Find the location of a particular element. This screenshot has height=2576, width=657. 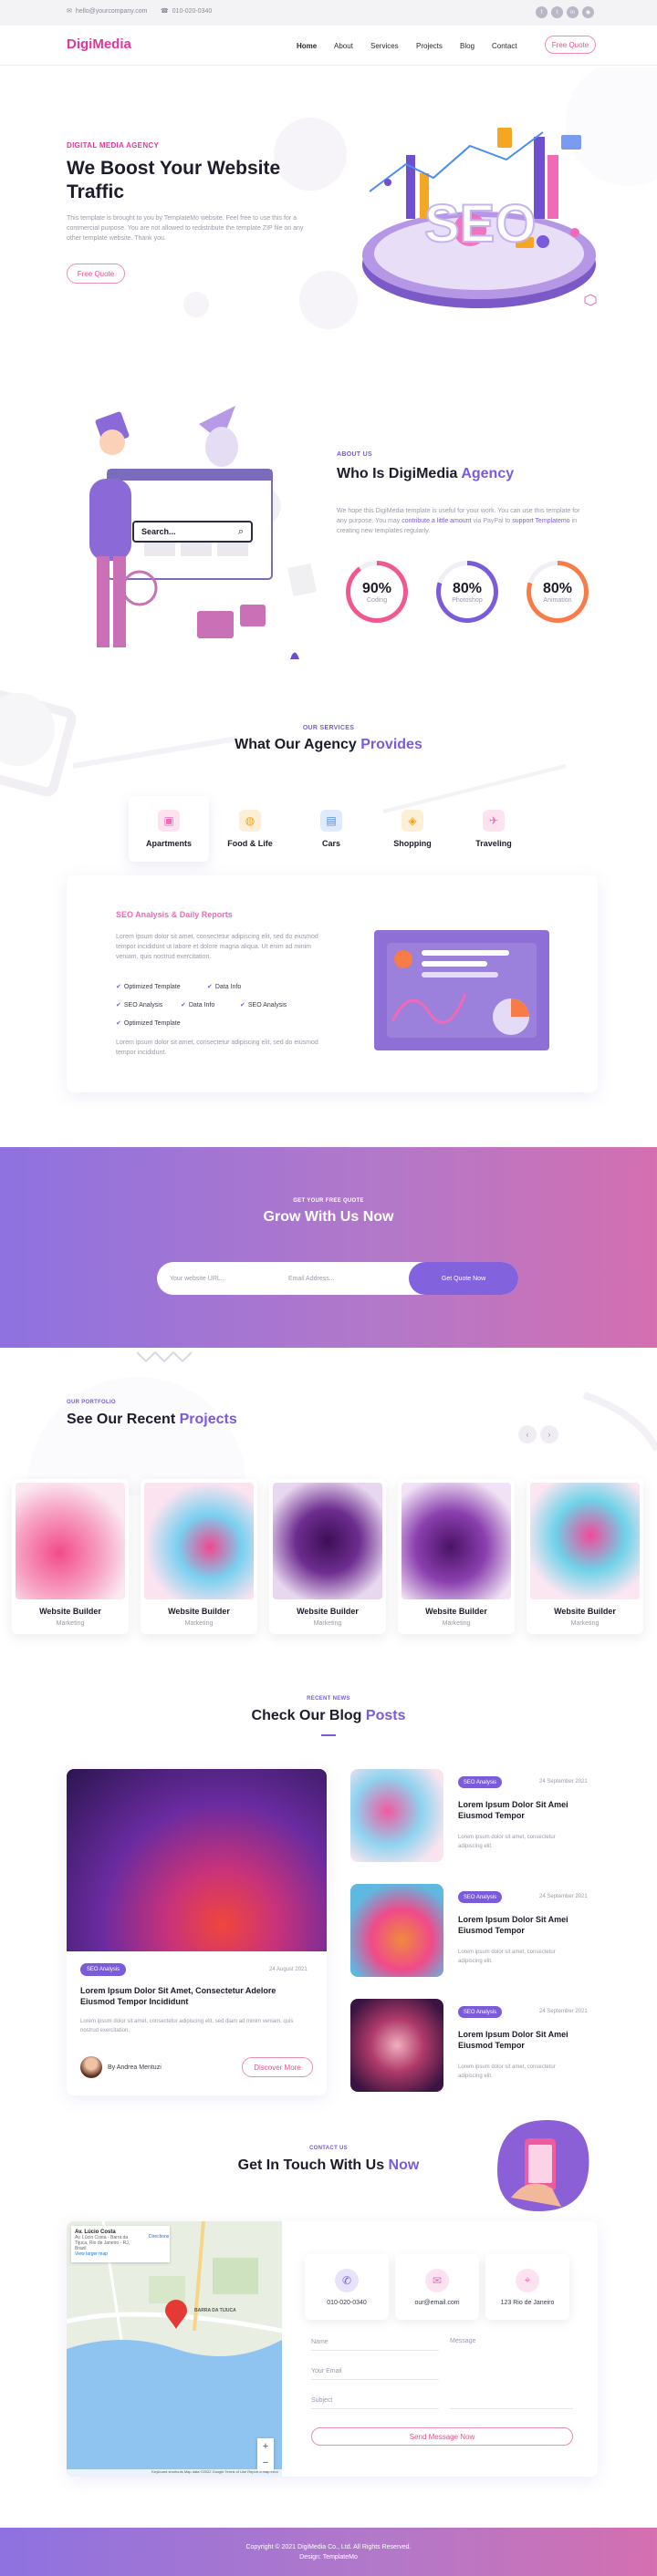

hero-free-quote-button: Free Quote is located at coordinates (96, 274).